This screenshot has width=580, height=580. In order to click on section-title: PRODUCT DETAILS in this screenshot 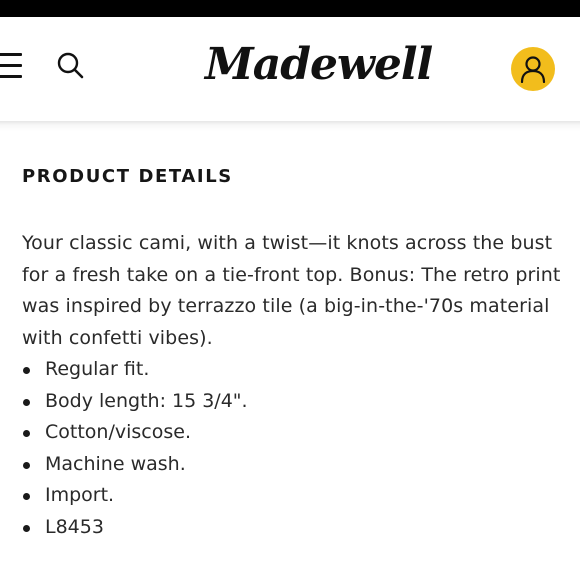, I will do `click(127, 176)`.